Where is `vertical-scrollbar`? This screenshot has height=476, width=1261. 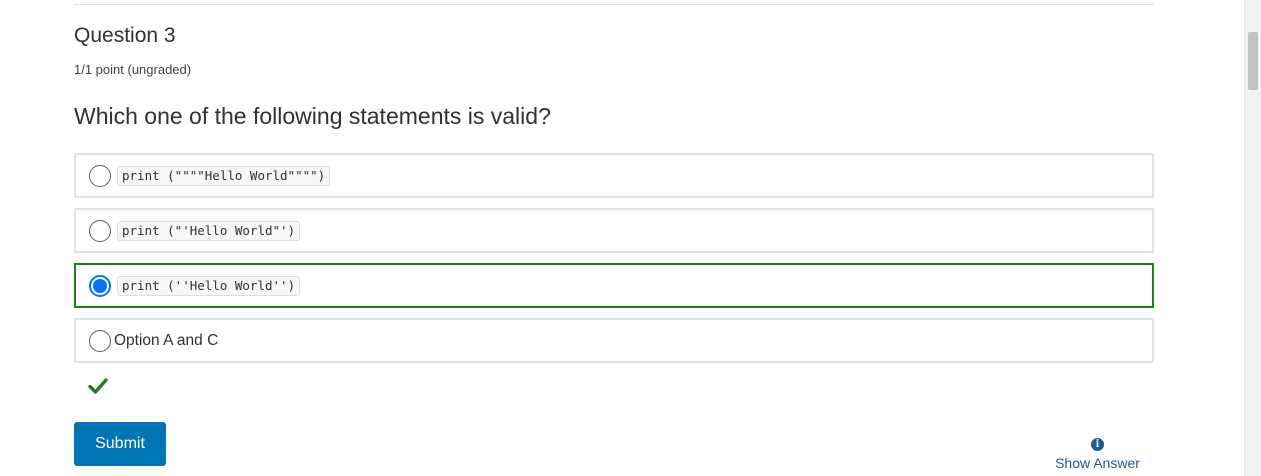 vertical-scrollbar is located at coordinates (1252, 238).